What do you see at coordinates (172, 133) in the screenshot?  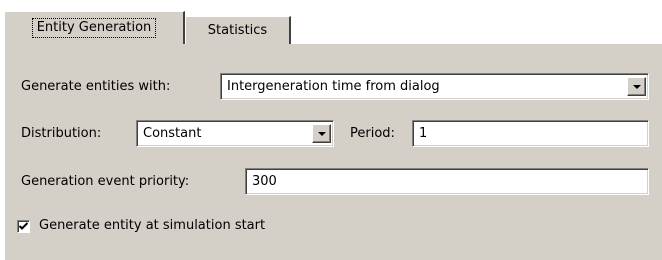 I see `distribution-value: Constant` at bounding box center [172, 133].